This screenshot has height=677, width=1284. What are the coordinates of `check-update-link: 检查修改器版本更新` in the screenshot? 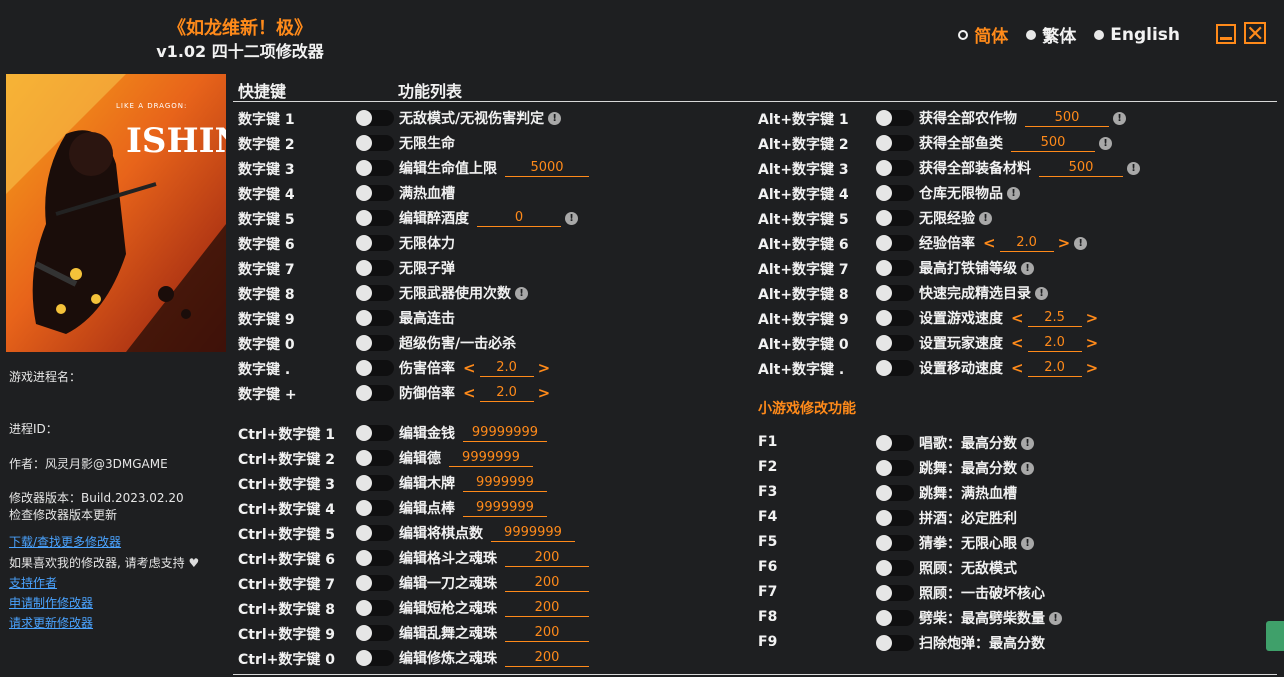 It's located at (63, 514).